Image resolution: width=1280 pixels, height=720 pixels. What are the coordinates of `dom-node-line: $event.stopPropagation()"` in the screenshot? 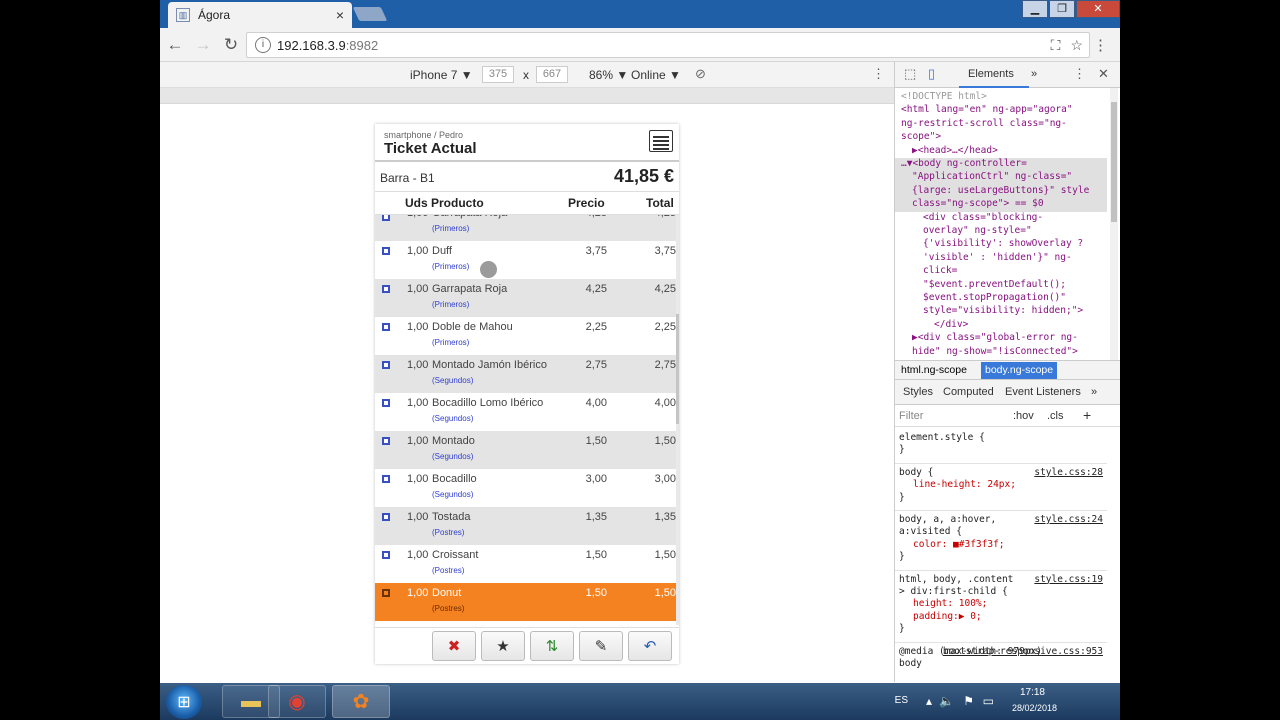 It's located at (994, 297).